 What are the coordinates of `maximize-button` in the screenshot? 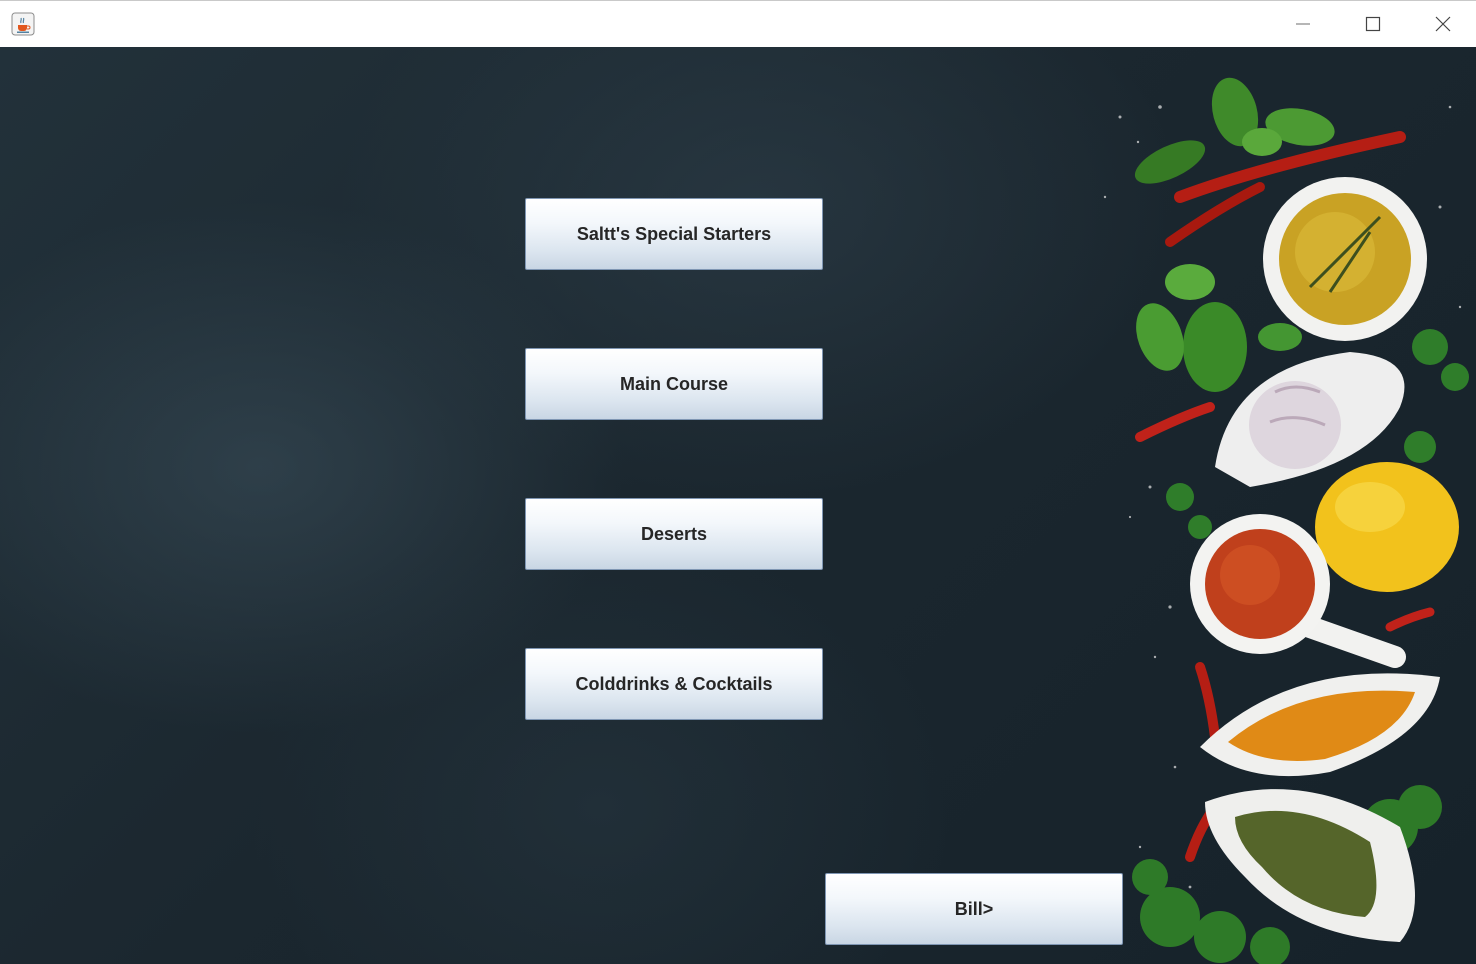 It's located at (1373, 23).